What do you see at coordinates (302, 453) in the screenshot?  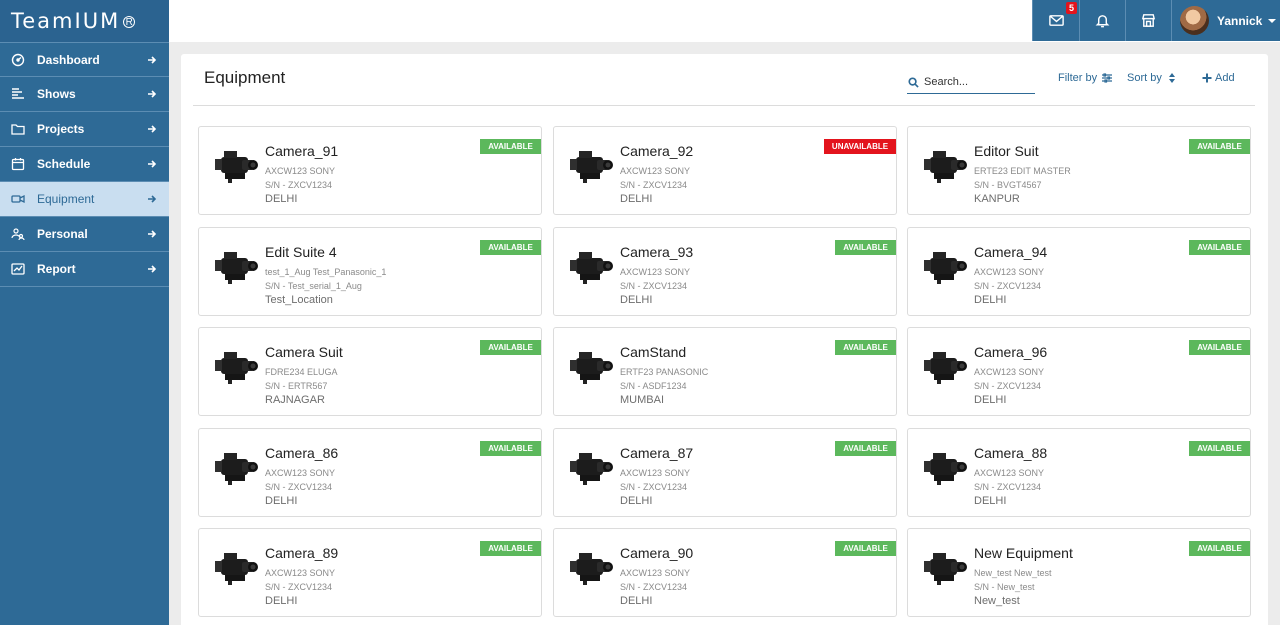 I see `equipment-name: Camera_86` at bounding box center [302, 453].